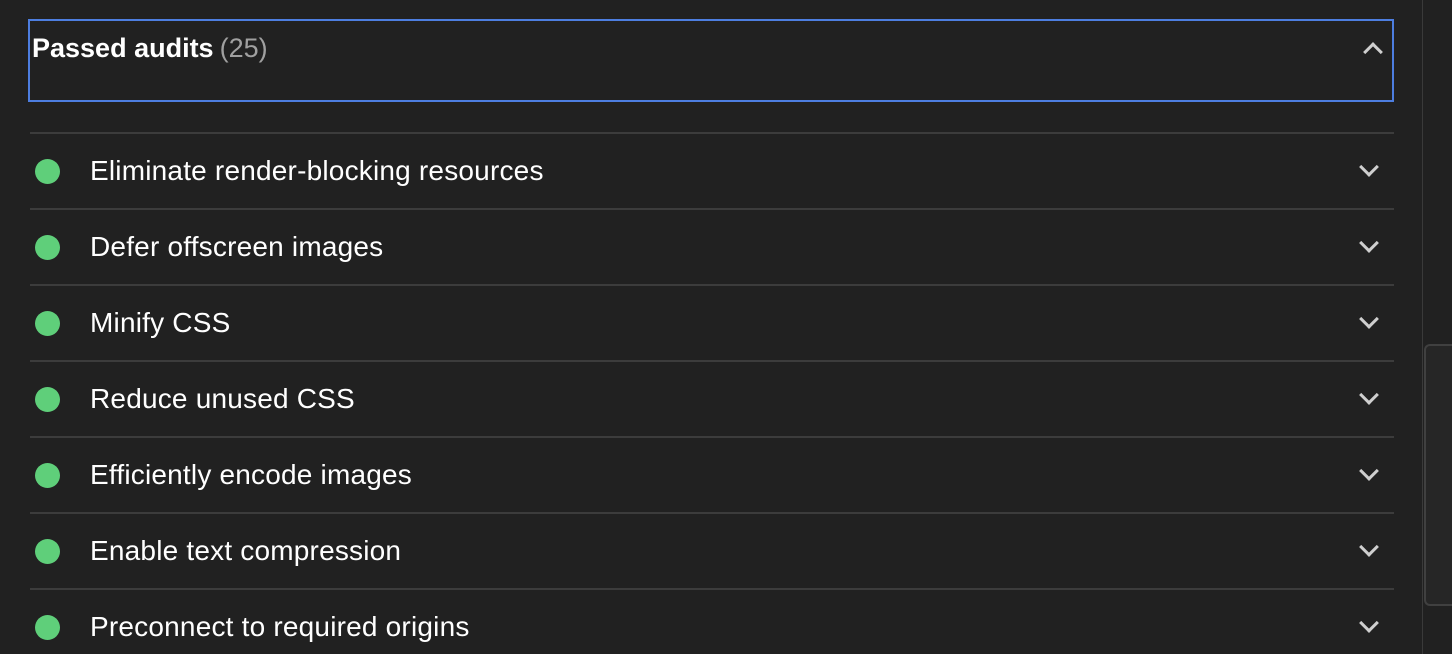 The height and width of the screenshot is (654, 1452). Describe the element at coordinates (712, 474) in the screenshot. I see `audit-item-encode-images: Efficiently encode images` at that location.